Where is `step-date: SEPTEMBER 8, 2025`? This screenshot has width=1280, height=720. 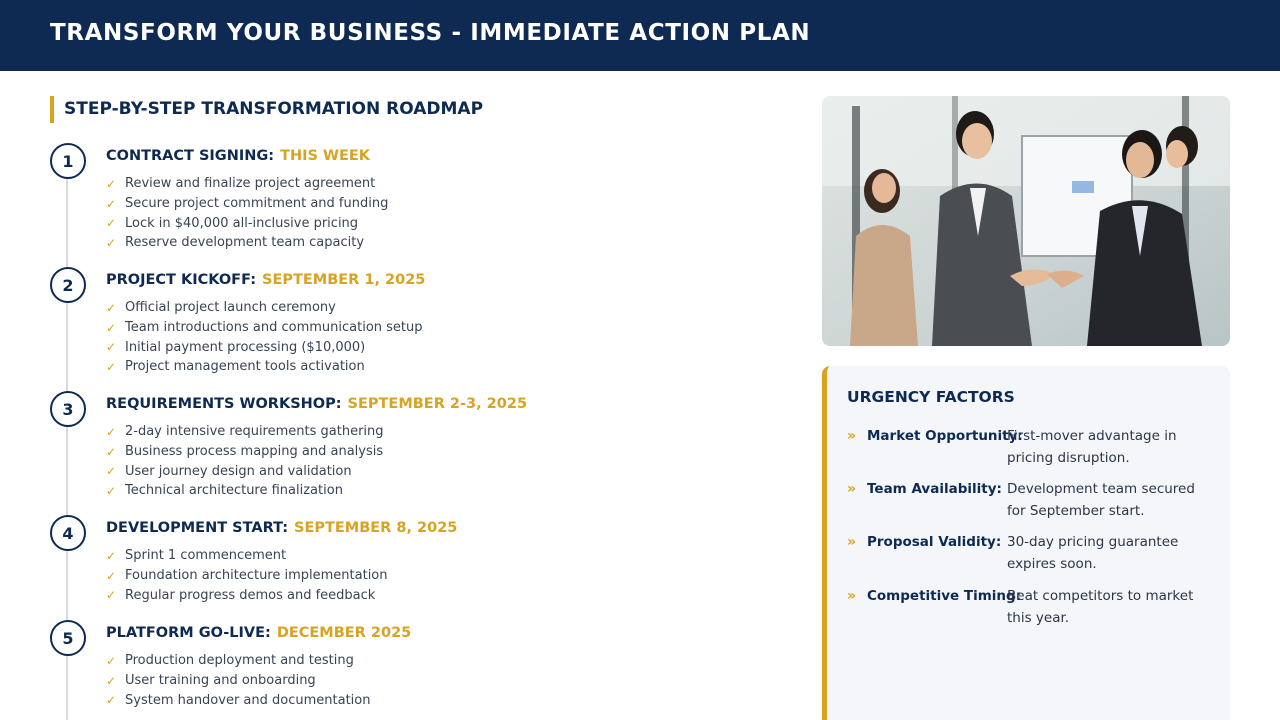 step-date: SEPTEMBER 8, 2025 is located at coordinates (376, 528).